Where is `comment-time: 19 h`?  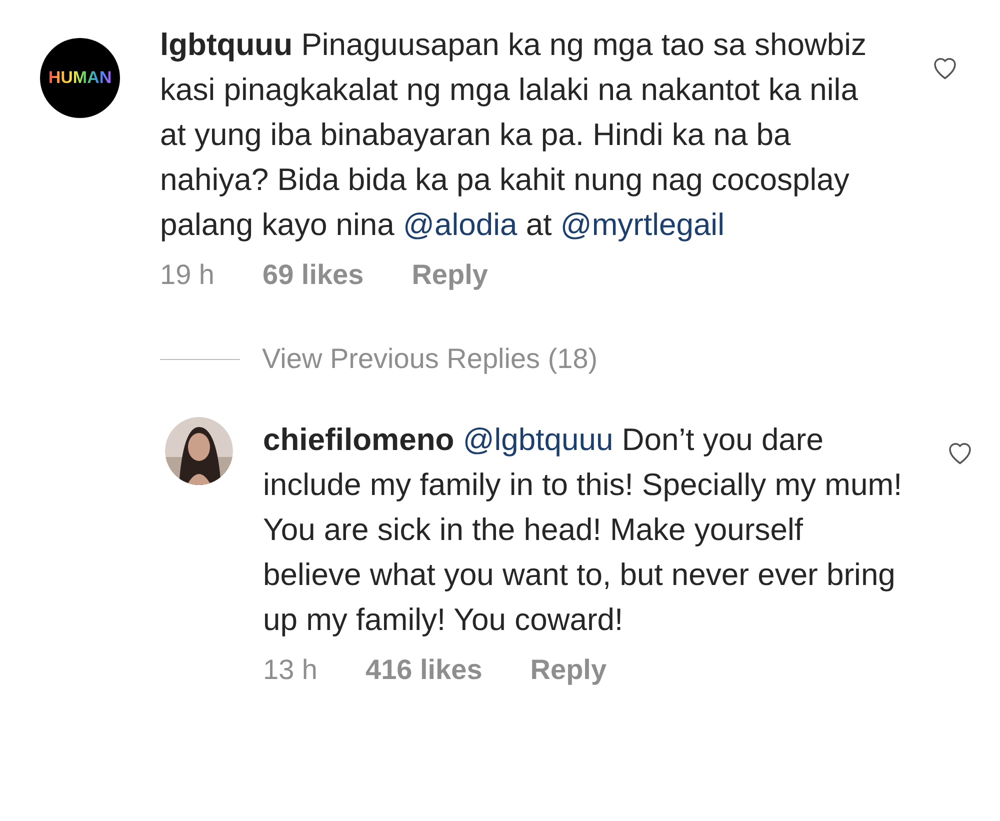
comment-time: 19 h is located at coordinates (187, 275).